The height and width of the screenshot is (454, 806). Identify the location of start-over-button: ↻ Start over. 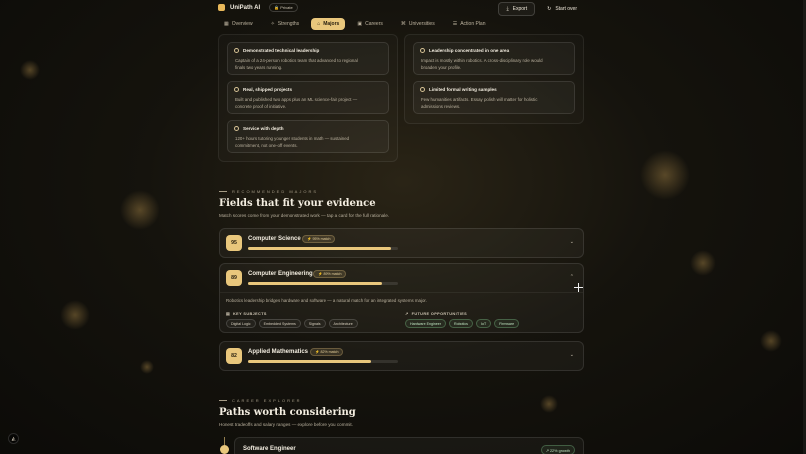
(562, 9).